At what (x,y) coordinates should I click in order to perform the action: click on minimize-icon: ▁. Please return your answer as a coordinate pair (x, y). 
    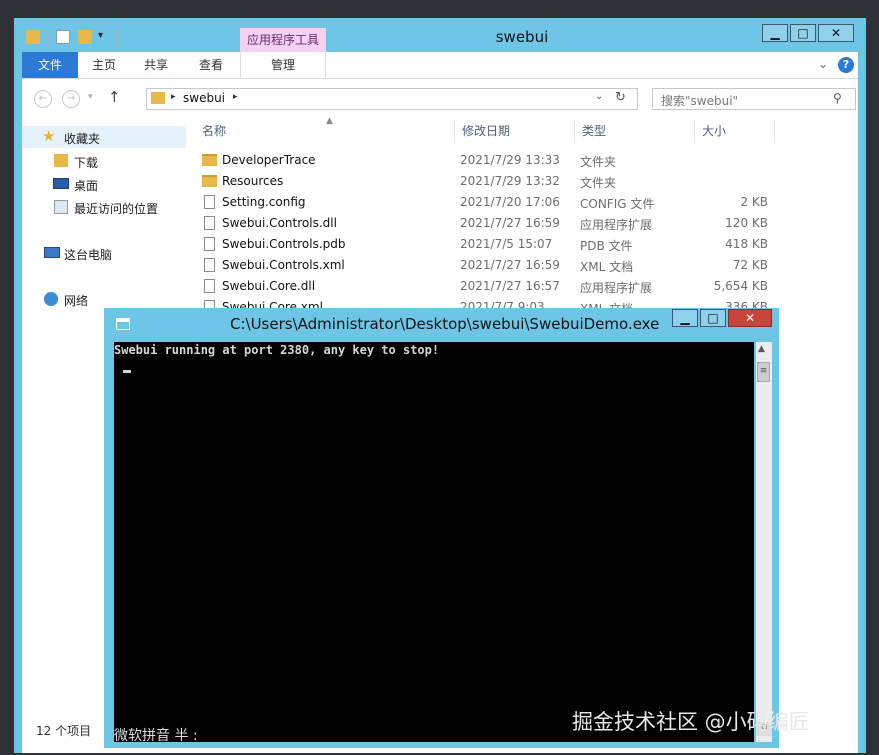
    Looking at the image, I should click on (685, 318).